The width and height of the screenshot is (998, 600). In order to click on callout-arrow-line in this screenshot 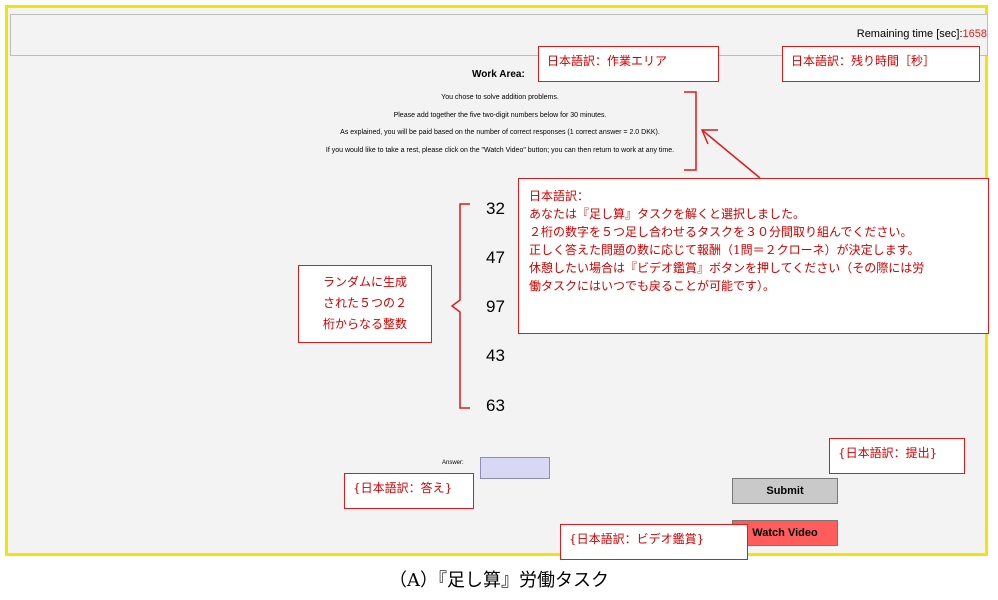, I will do `click(731, 154)`.